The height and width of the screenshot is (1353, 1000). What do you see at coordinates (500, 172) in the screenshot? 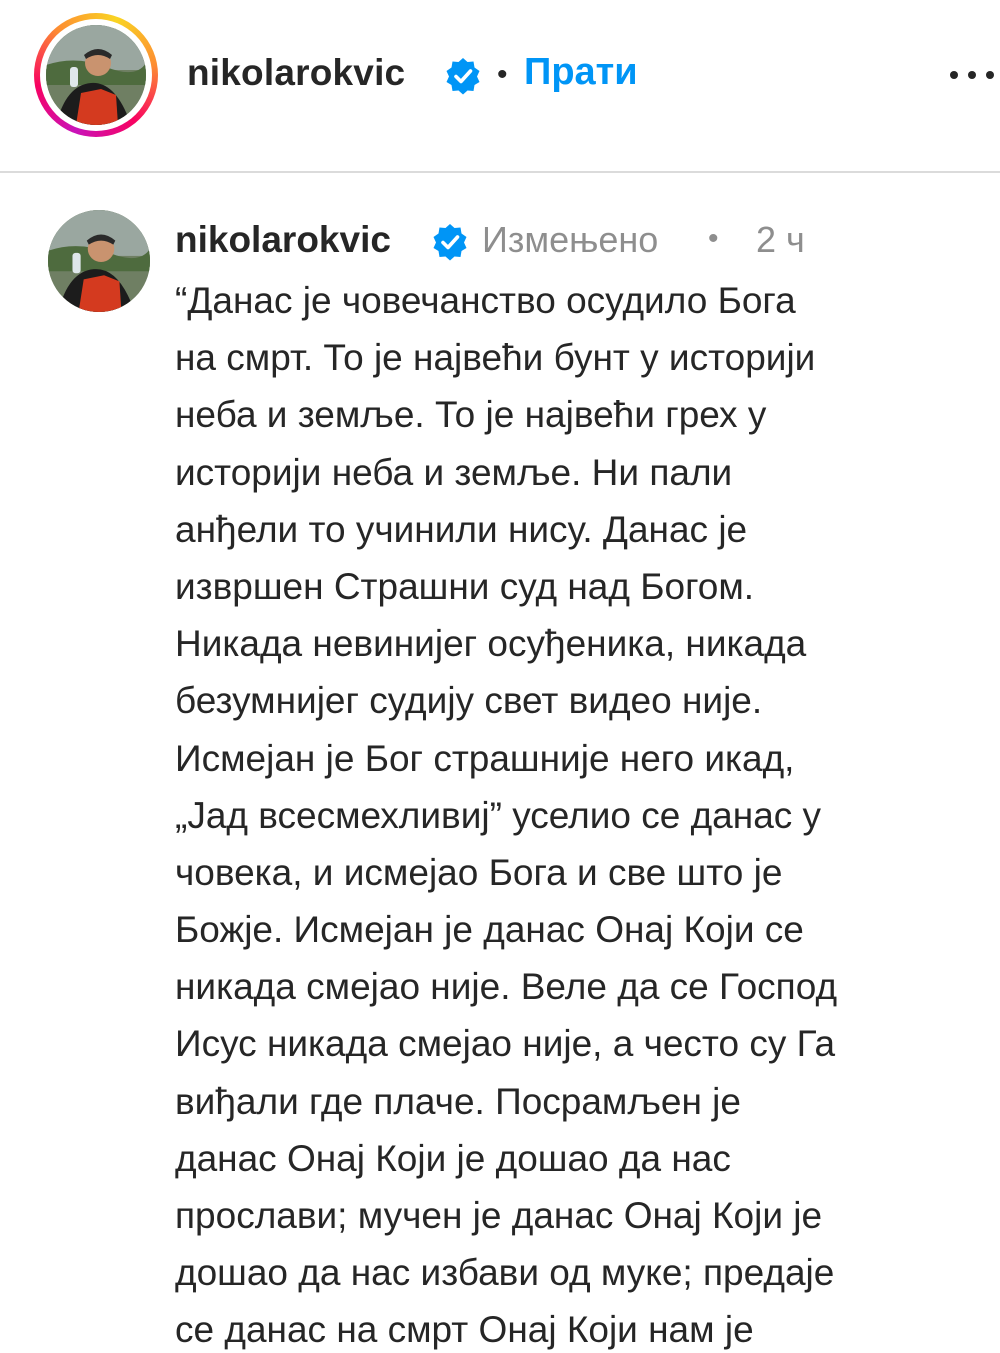
I see `header-divider` at bounding box center [500, 172].